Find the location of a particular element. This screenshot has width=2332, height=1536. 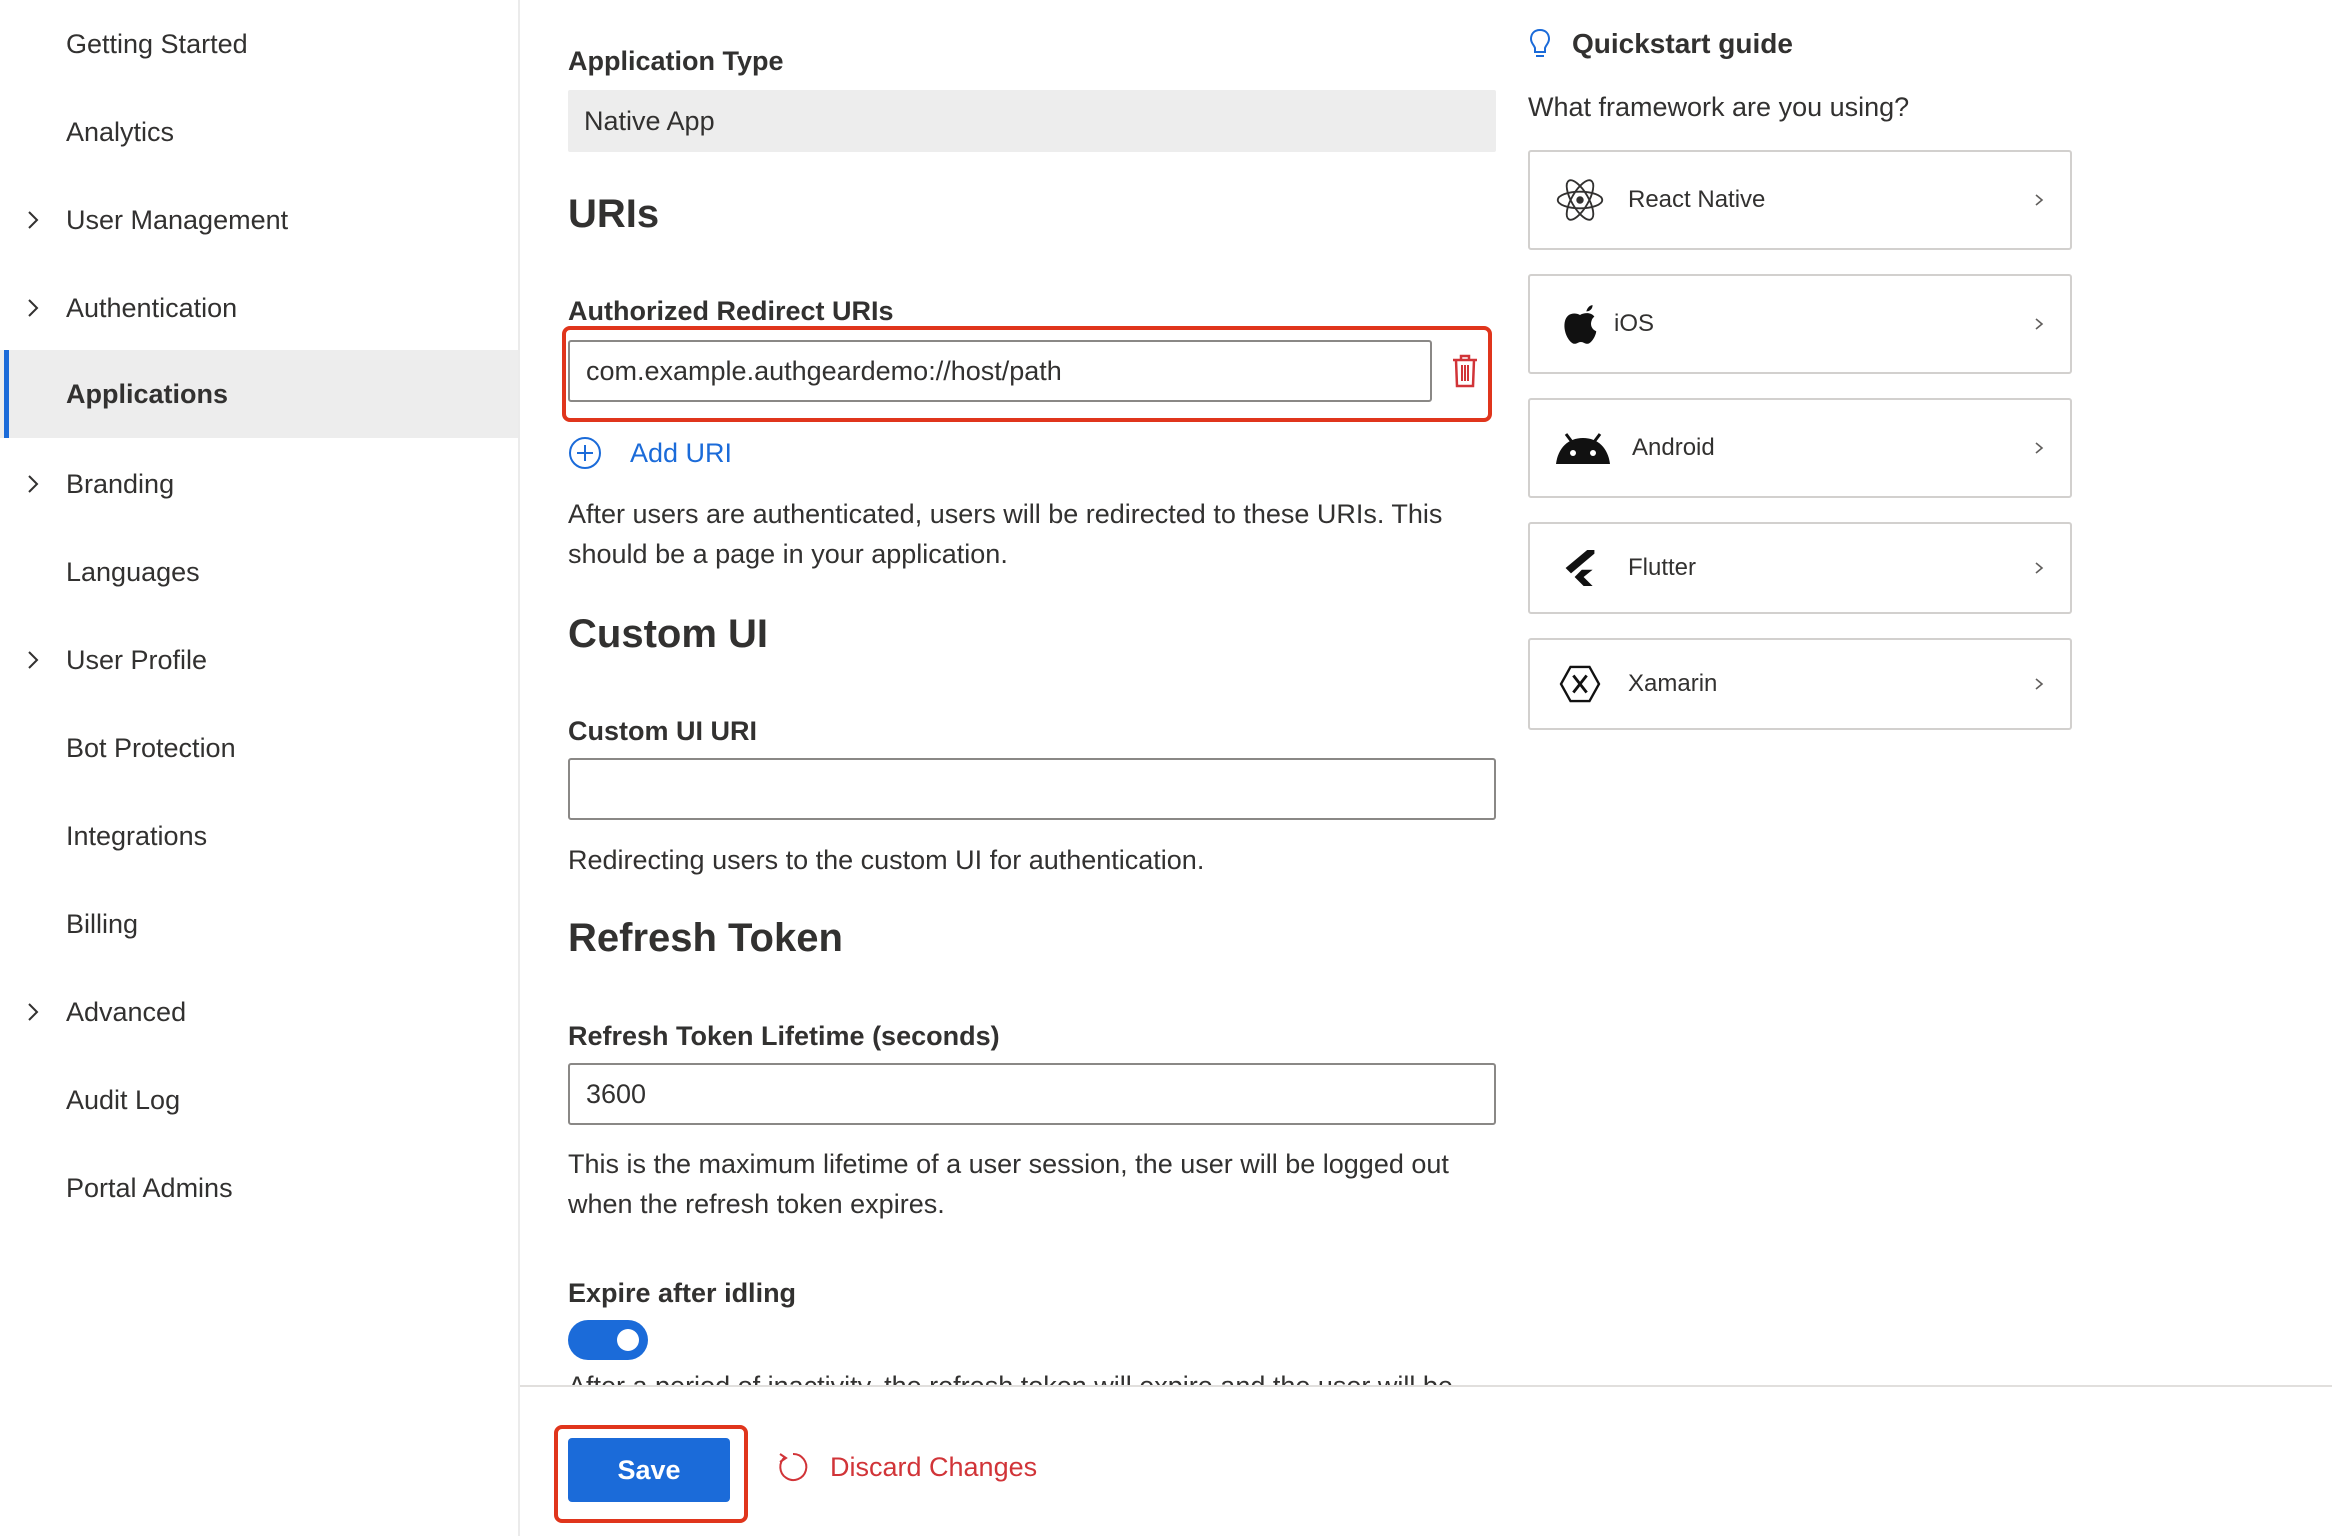

sidebar-item-label: Languages is located at coordinates (133, 571).